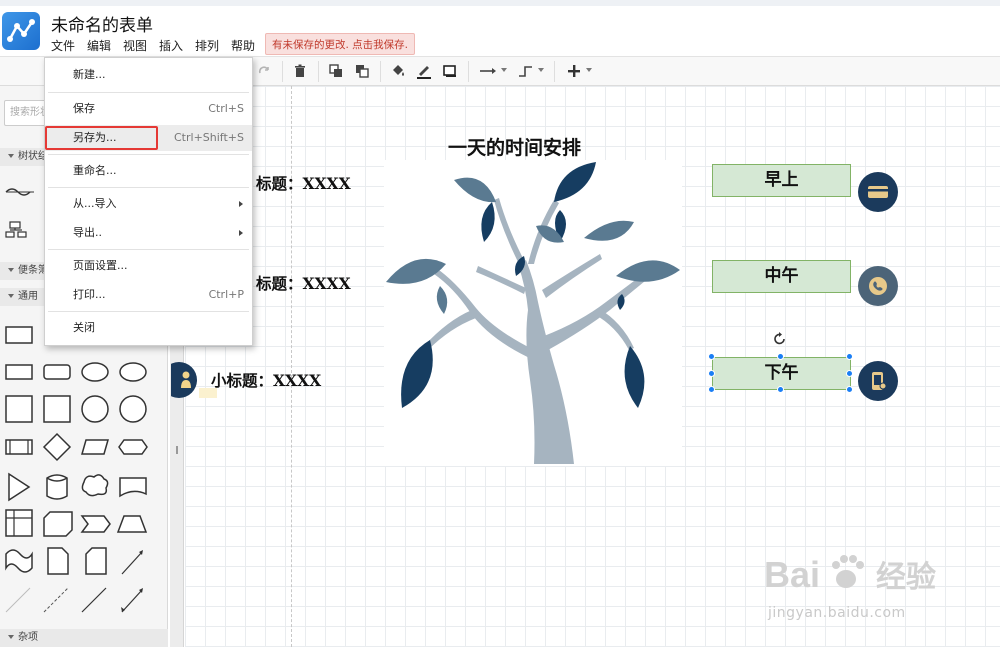  I want to click on shadow-button, so click(450, 71).